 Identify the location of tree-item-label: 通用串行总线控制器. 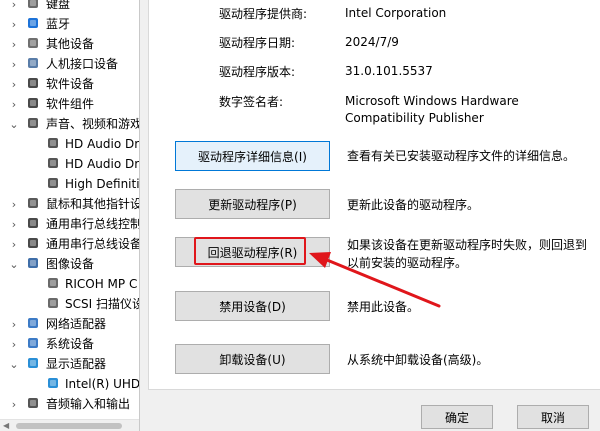
(92, 224).